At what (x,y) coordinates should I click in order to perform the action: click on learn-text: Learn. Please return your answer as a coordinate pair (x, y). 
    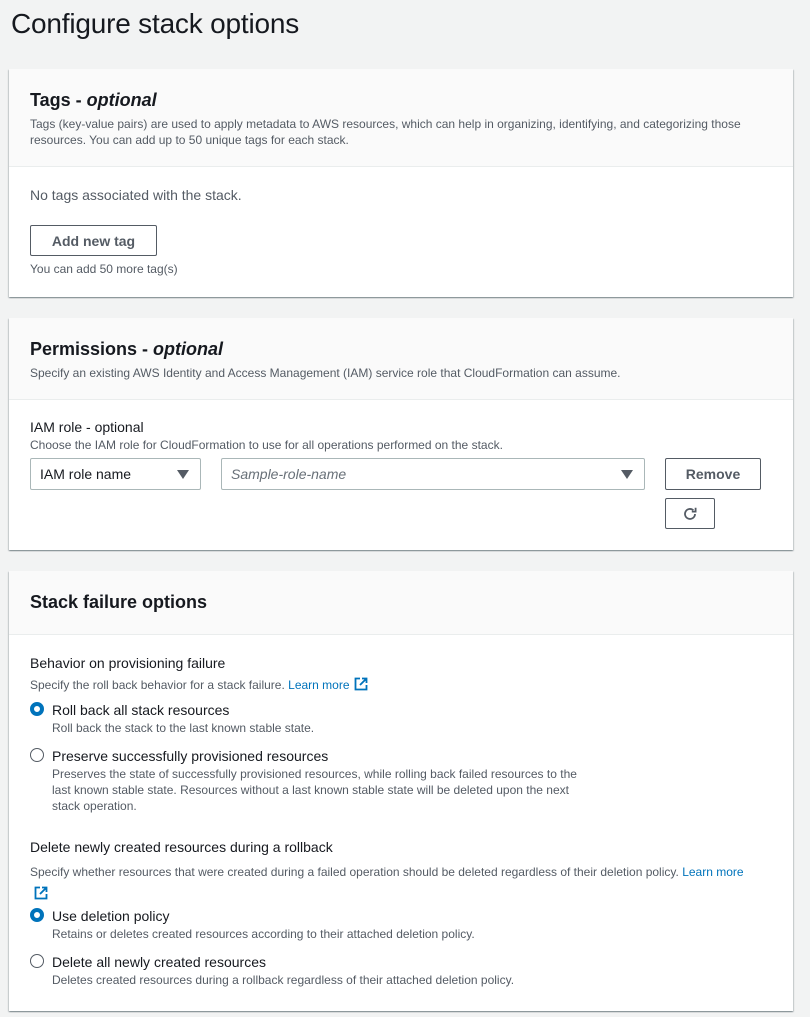
    Looking at the image, I should click on (697, 872).